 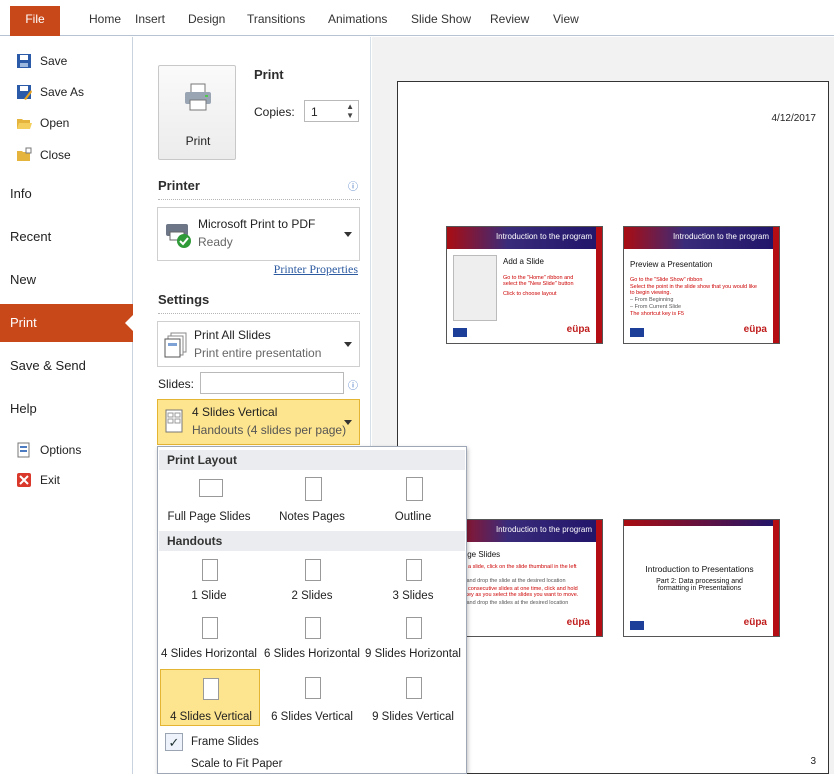 What do you see at coordinates (312, 596) in the screenshot?
I see `menu-item-label: 2 Slides` at bounding box center [312, 596].